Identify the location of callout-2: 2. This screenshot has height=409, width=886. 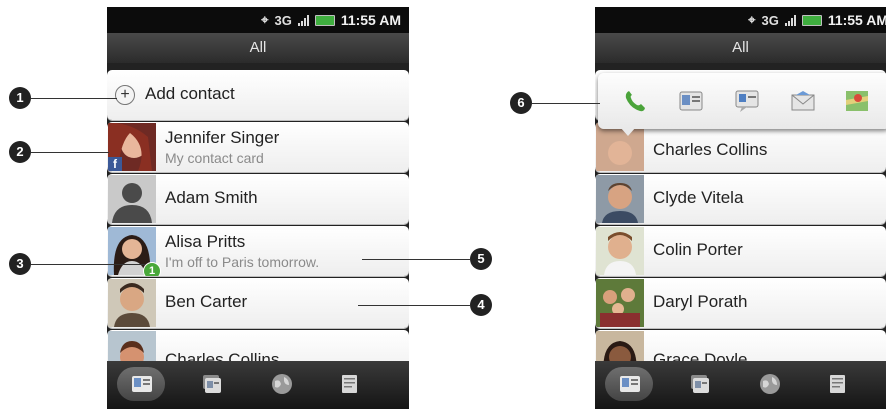
(20, 152).